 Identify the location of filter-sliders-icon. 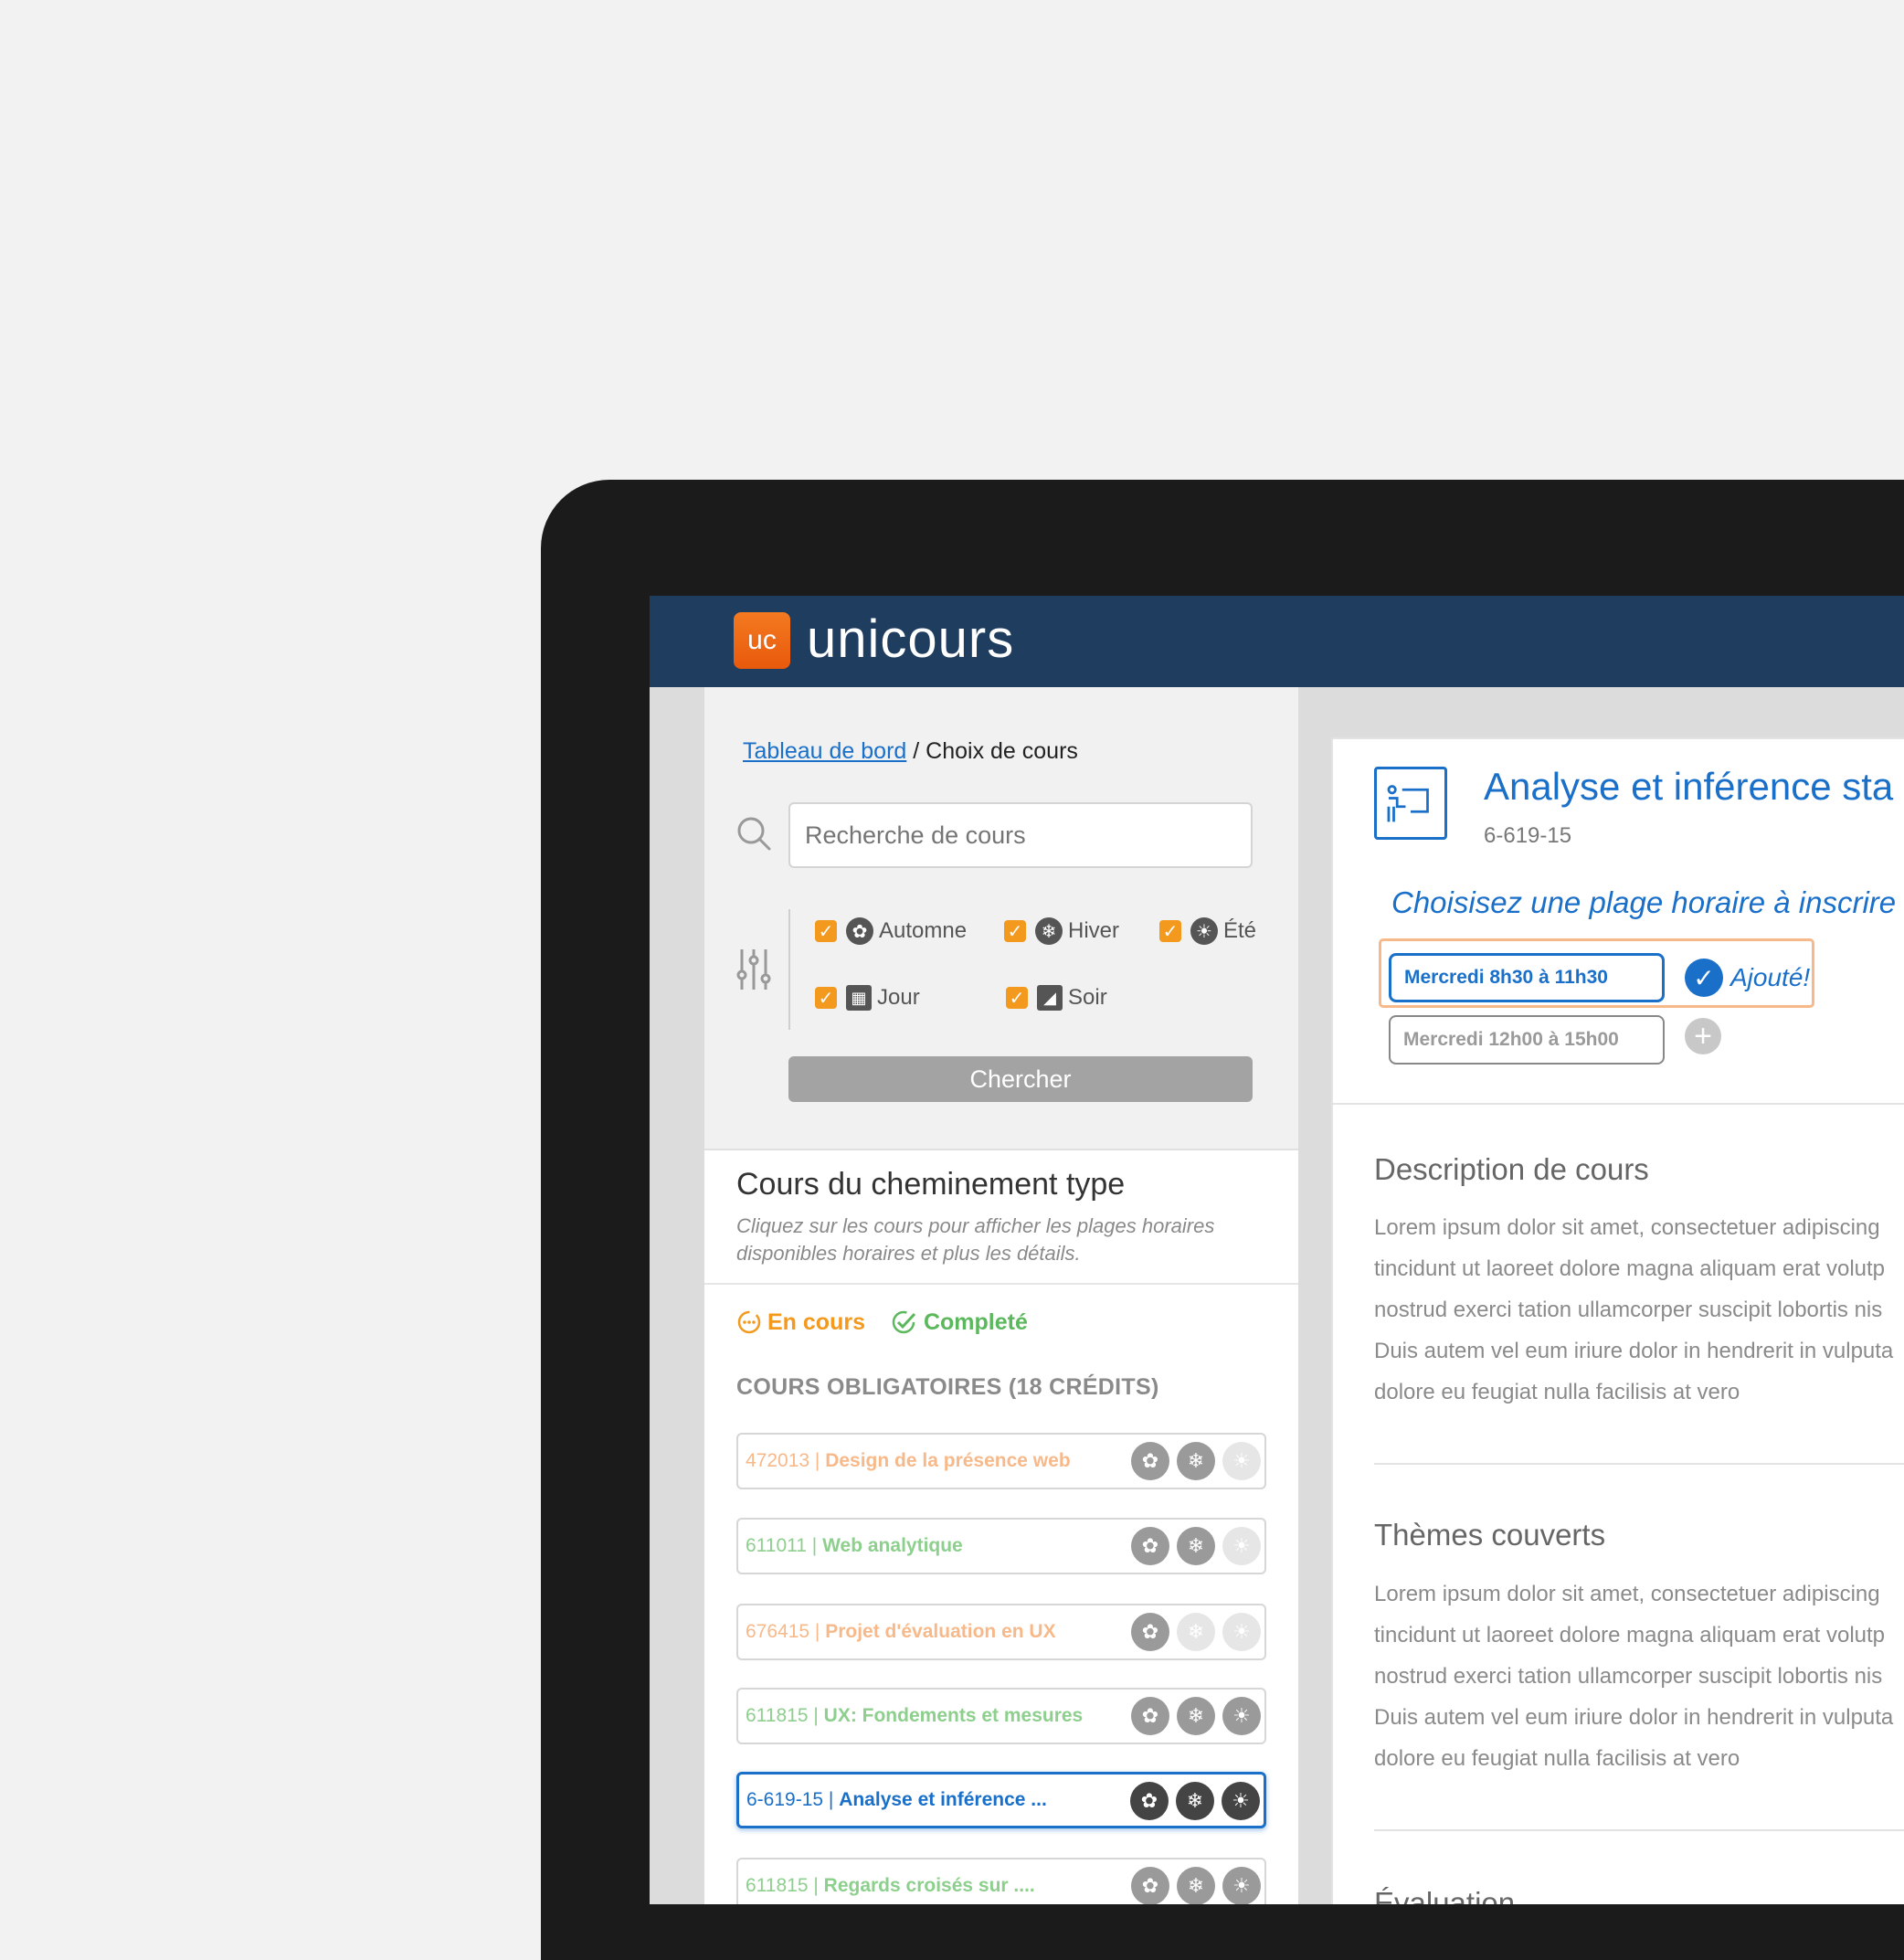
(754, 970).